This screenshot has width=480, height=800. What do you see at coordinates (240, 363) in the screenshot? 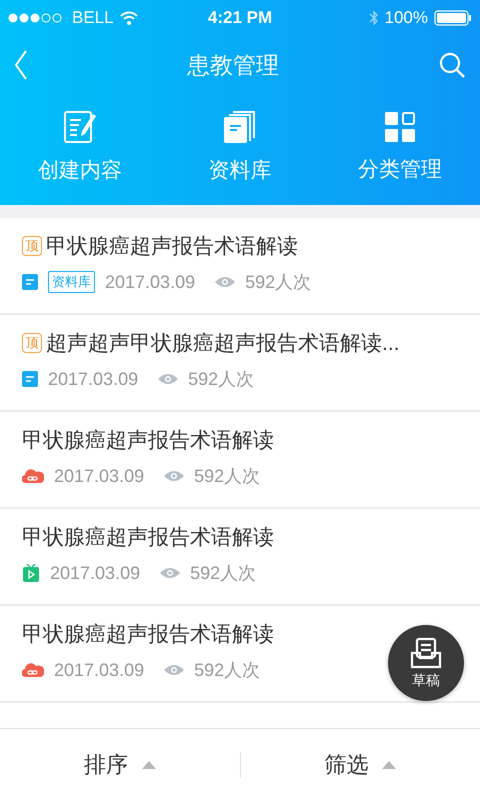
I see `article-row: 顶 超声超声甲状腺癌超声报告术语解读... 2017.03.09 592人次` at bounding box center [240, 363].